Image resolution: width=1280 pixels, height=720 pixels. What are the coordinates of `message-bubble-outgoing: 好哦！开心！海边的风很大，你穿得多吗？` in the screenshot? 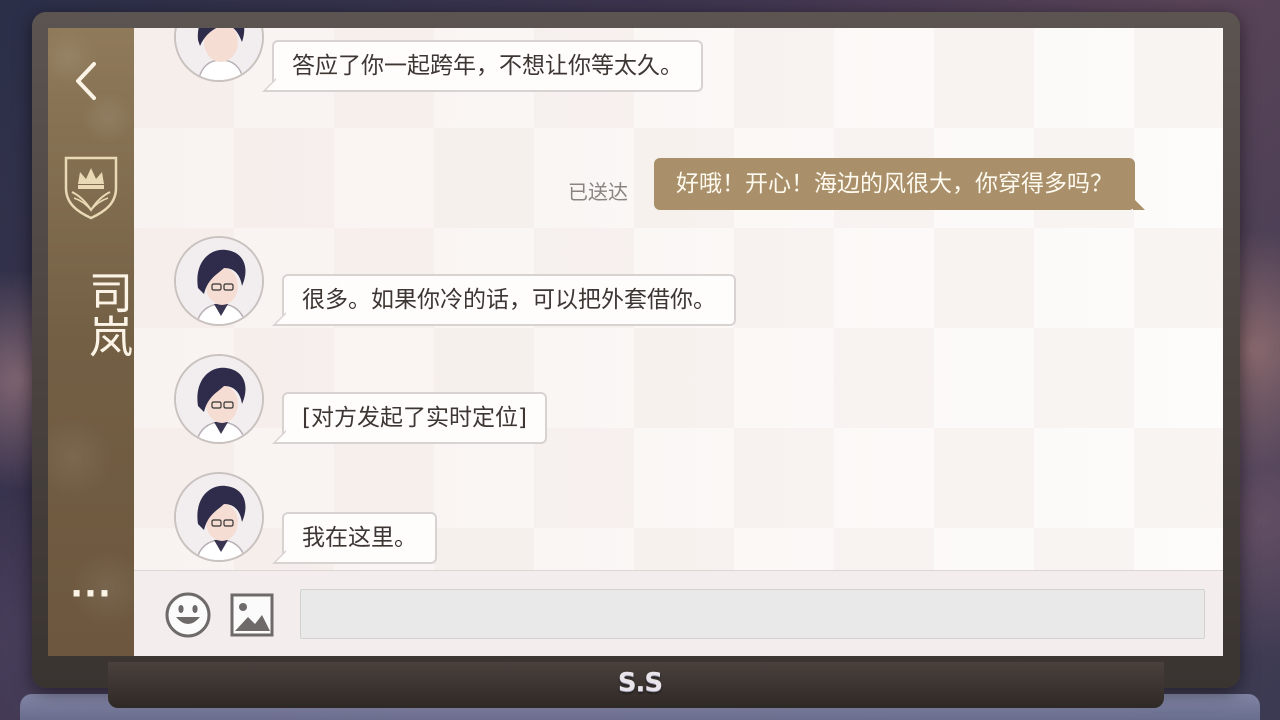 It's located at (899, 184).